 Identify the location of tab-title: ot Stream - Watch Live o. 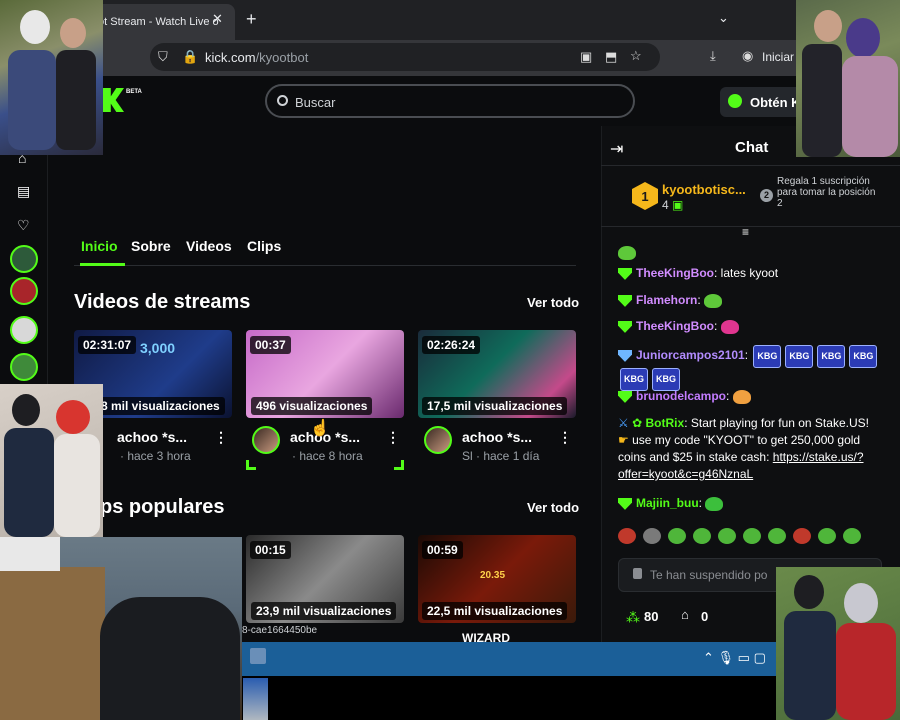
(158, 22).